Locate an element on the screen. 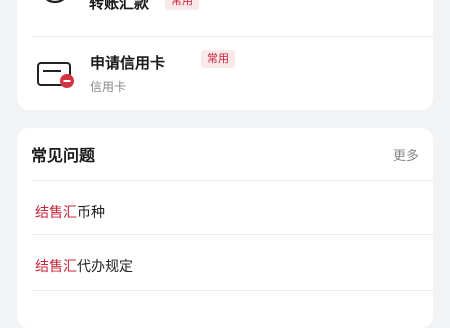 This screenshot has height=328, width=450. transfer-icon is located at coordinates (55, 10).